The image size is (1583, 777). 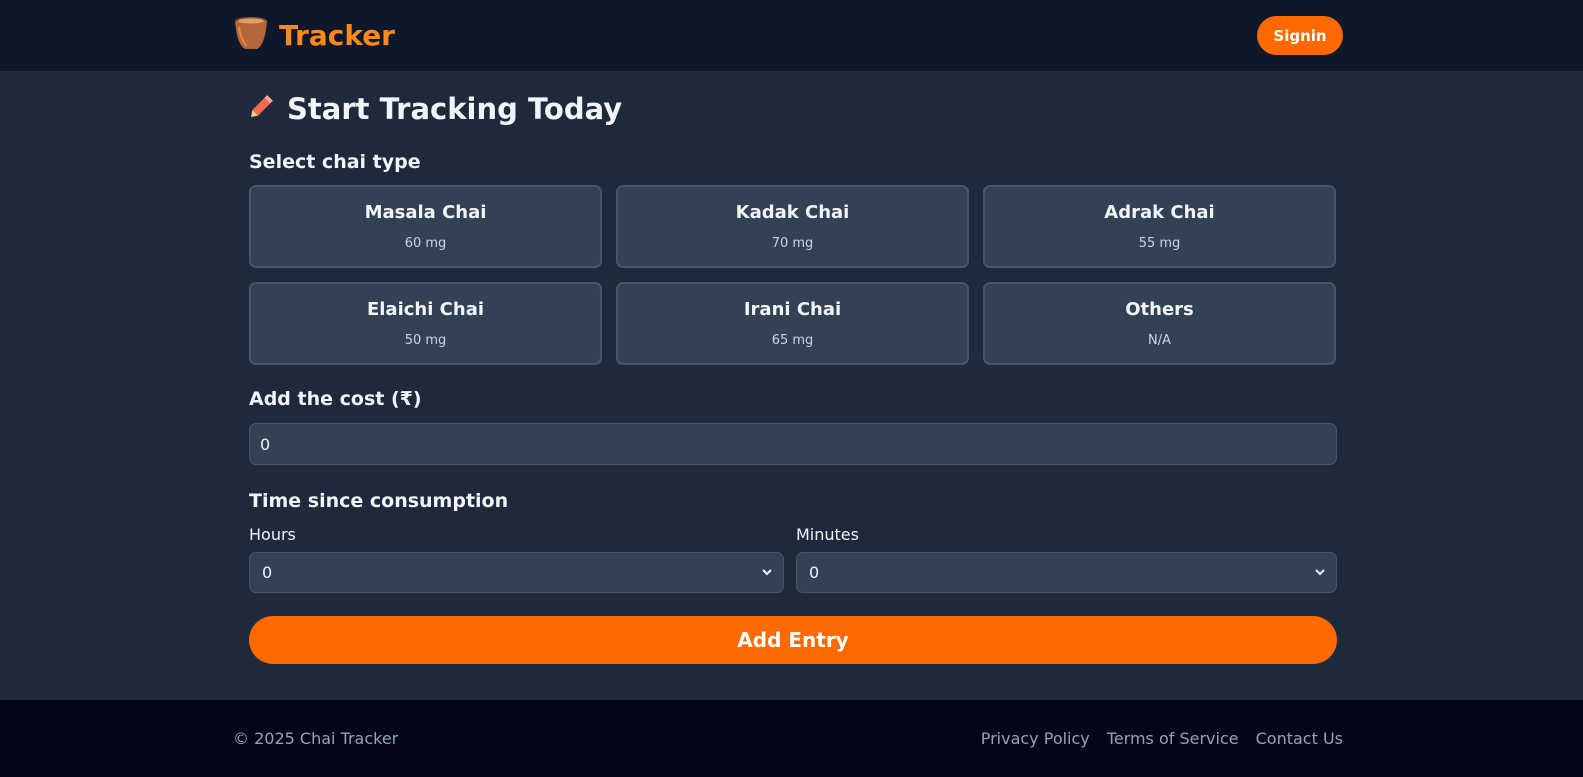 What do you see at coordinates (792, 226) in the screenshot?
I see `chai-card-kadak: Kadak Chai 70 mg` at bounding box center [792, 226].